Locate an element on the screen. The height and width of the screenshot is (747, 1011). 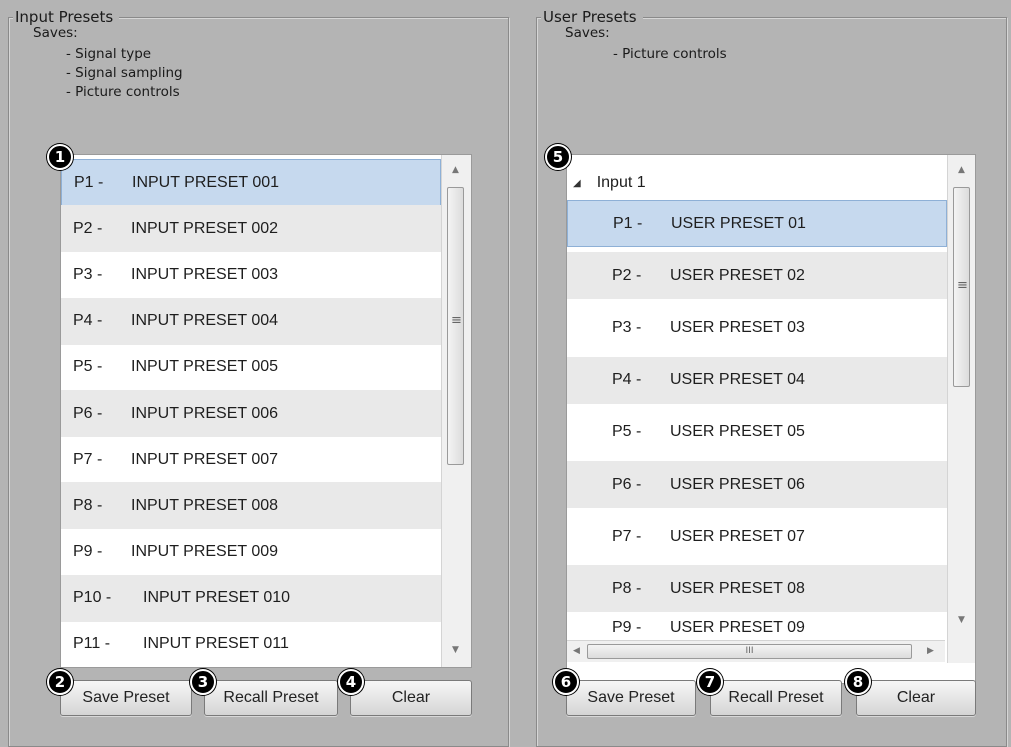
preset-name: INPUT PRESET 003 is located at coordinates (205, 274).